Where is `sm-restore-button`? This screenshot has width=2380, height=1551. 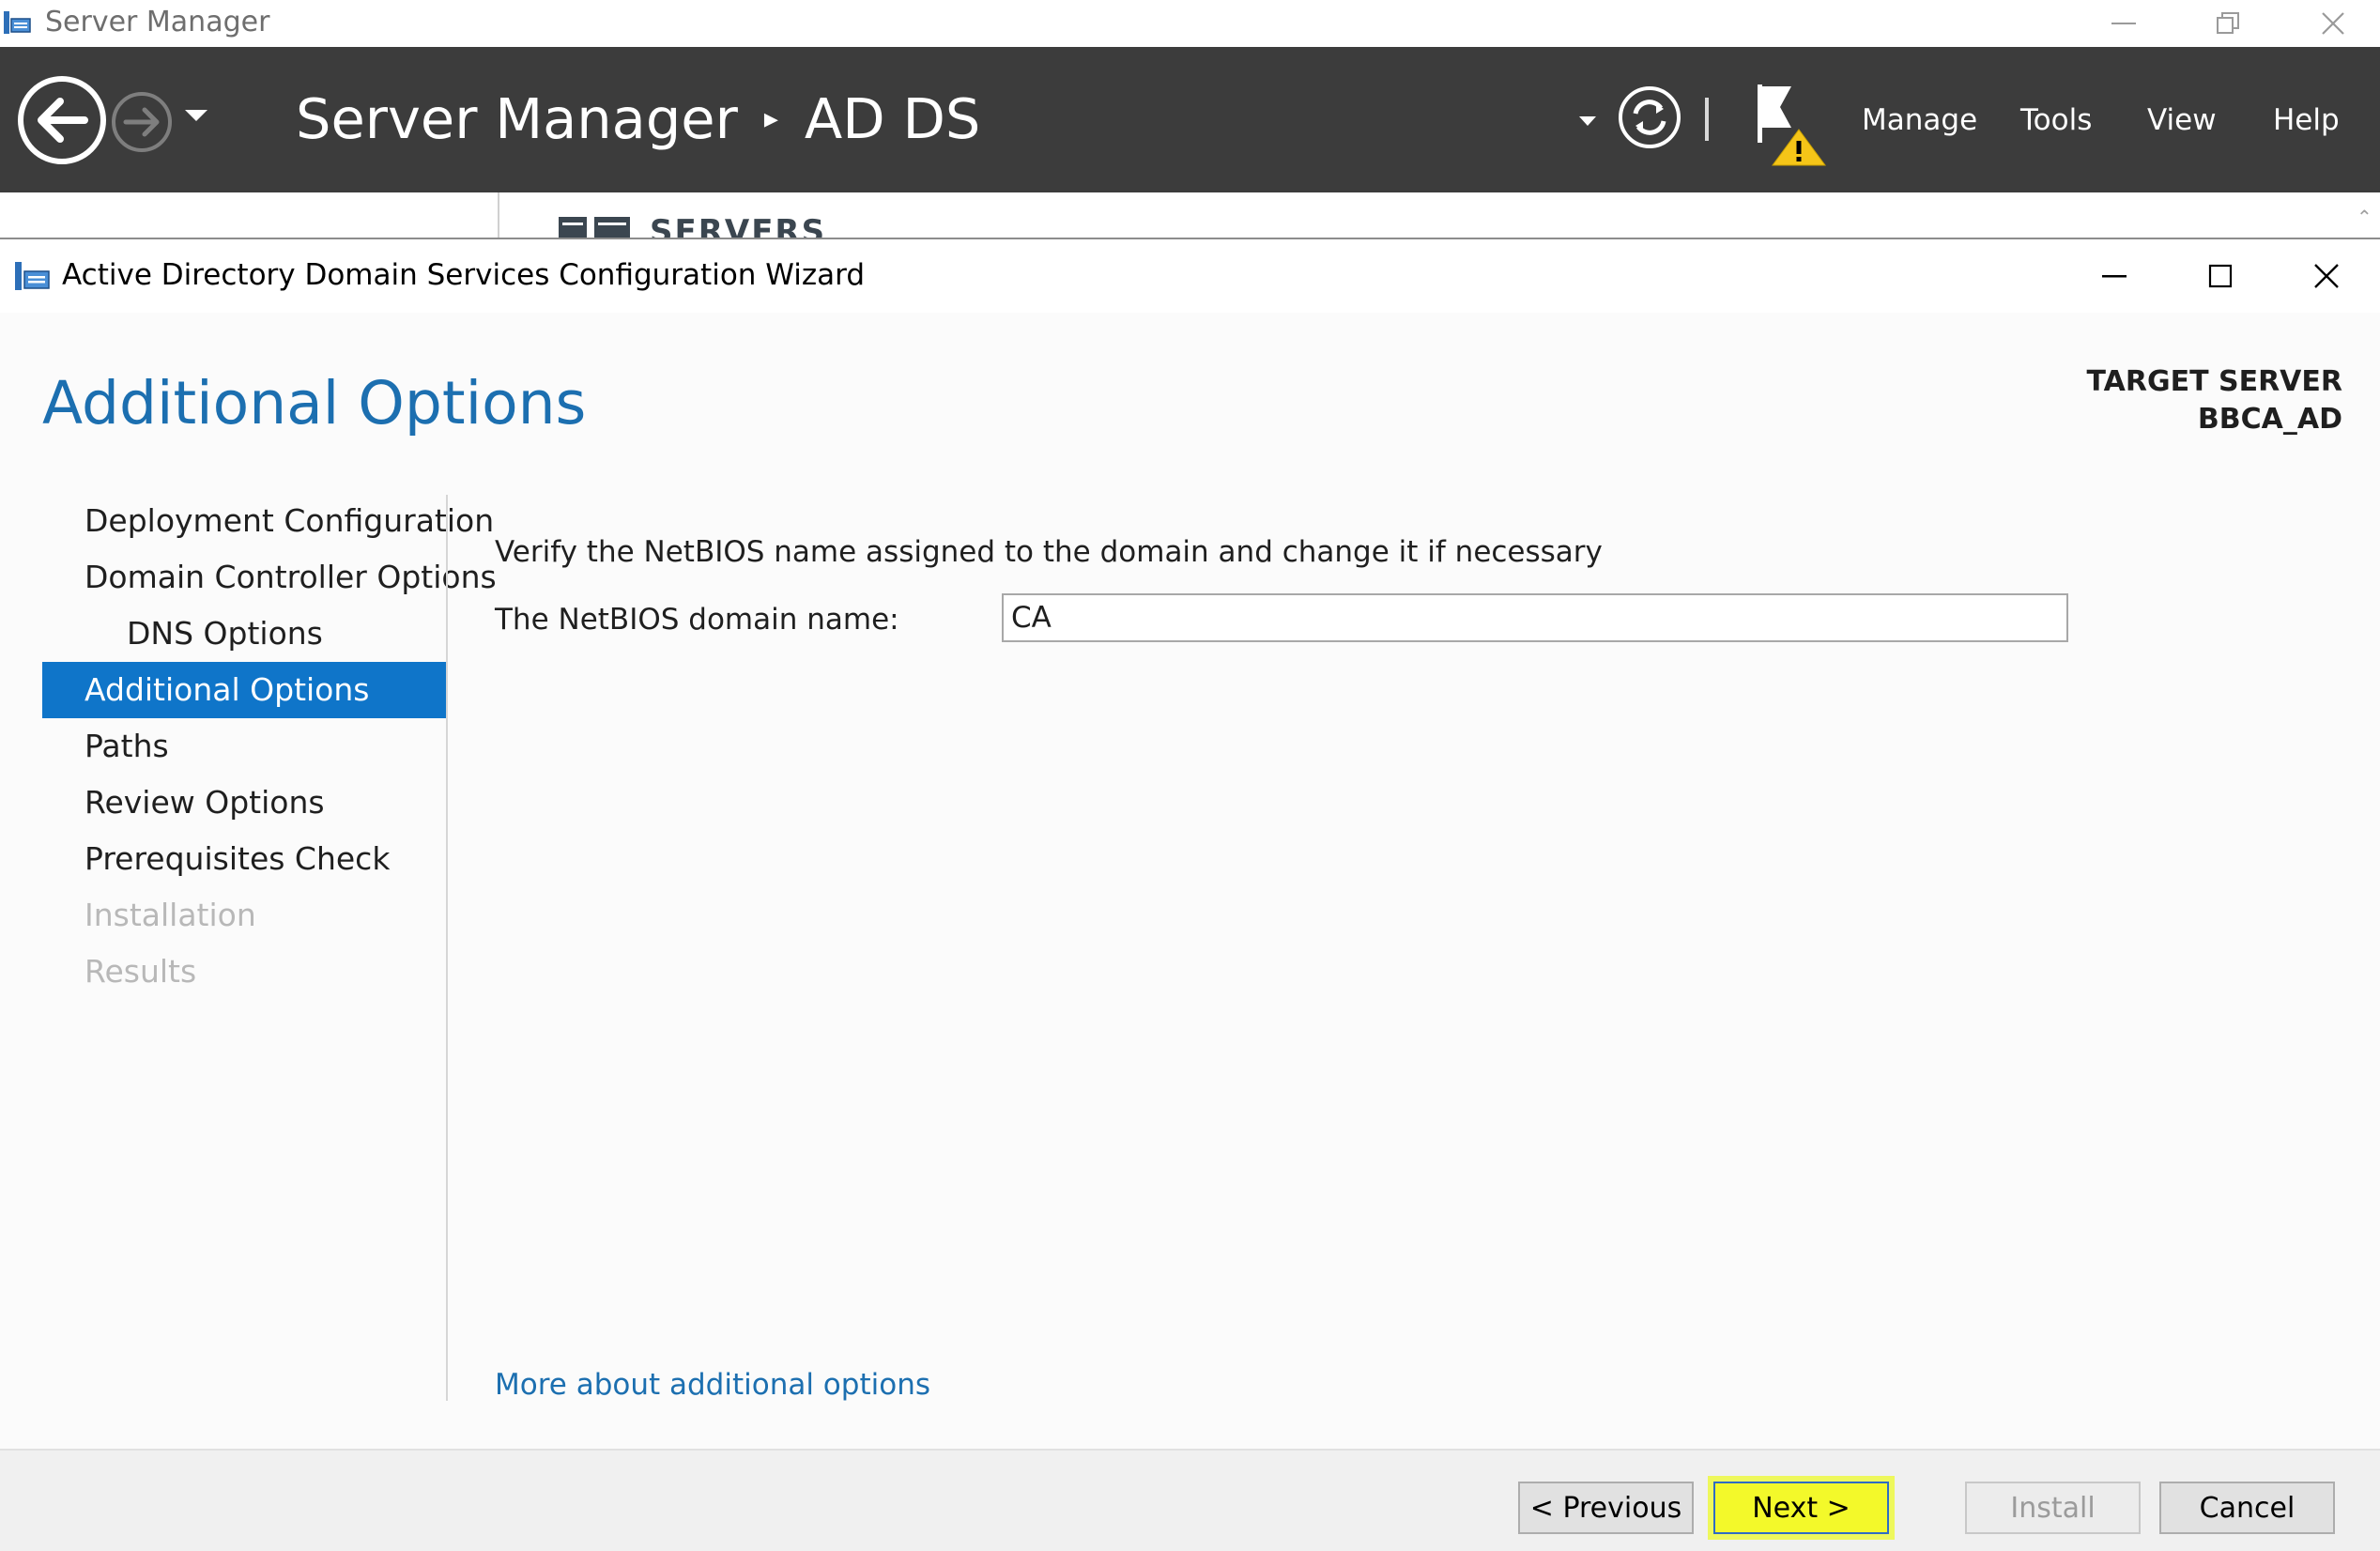 sm-restore-button is located at coordinates (2228, 23).